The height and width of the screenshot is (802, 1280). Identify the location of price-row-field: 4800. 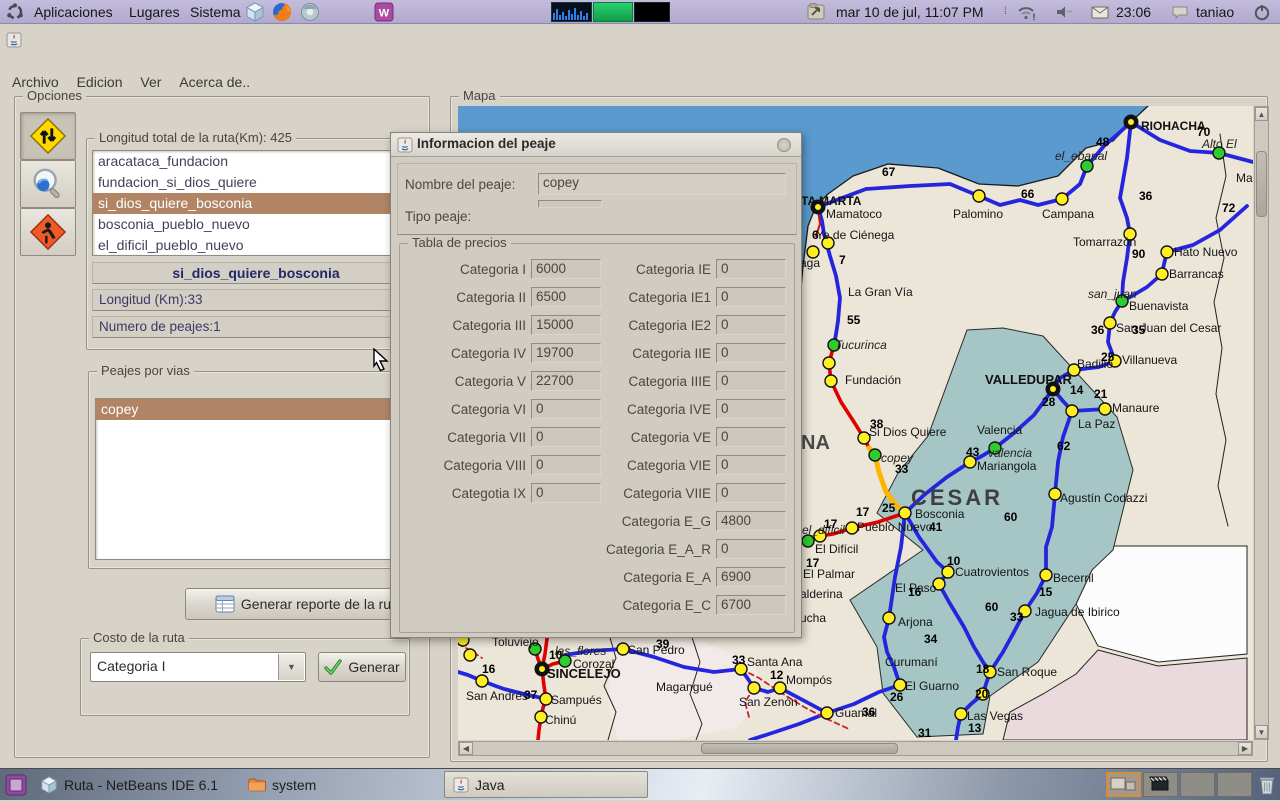
(751, 521).